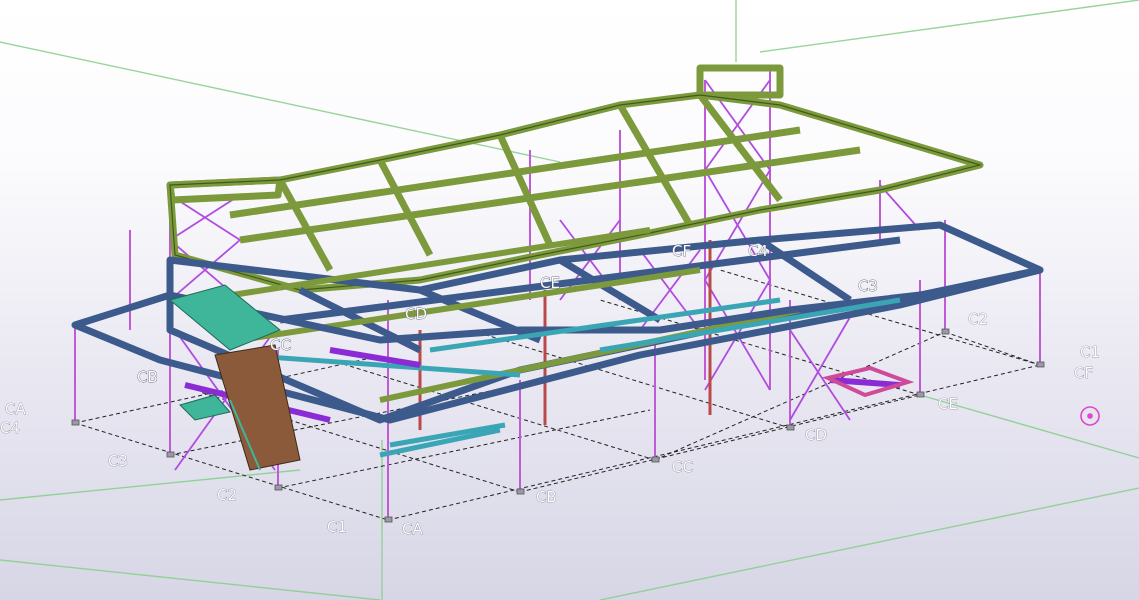 The height and width of the screenshot is (600, 1139). Describe the element at coordinates (1090, 416) in the screenshot. I see `view-center-icon` at that location.